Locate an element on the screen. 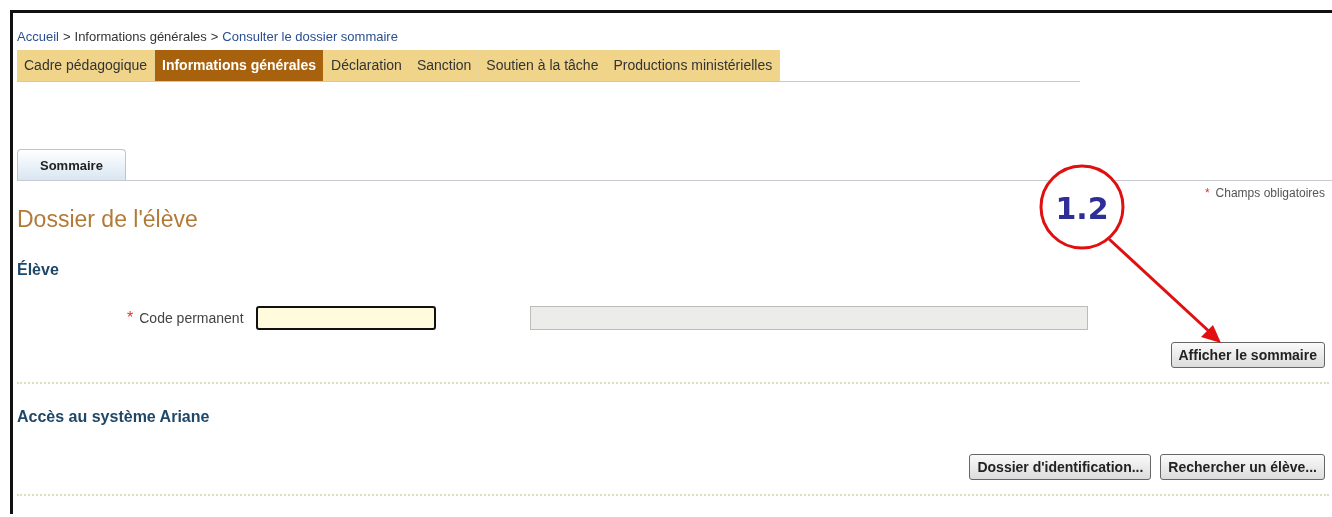 This screenshot has width=1332, height=517. page-title: Dossier de l'élève is located at coordinates (107, 219).